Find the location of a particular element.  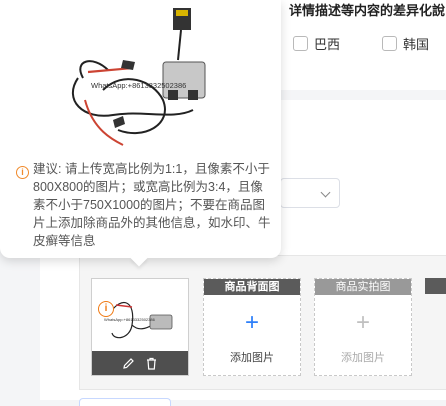

upload-slot-back: 商品背面图 + 添加图片 is located at coordinates (252, 327).